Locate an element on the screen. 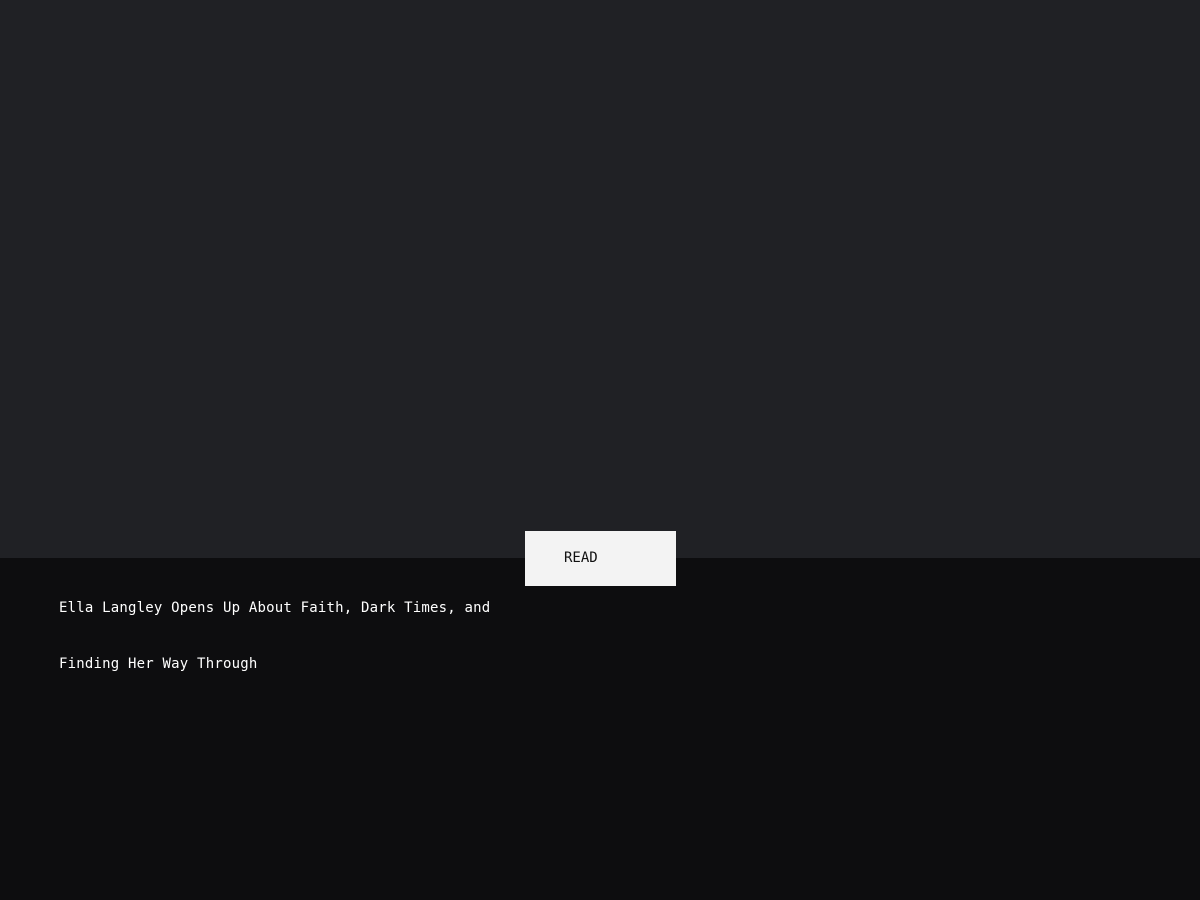 The height and width of the screenshot is (900, 1200). read-button: READ is located at coordinates (600, 558).